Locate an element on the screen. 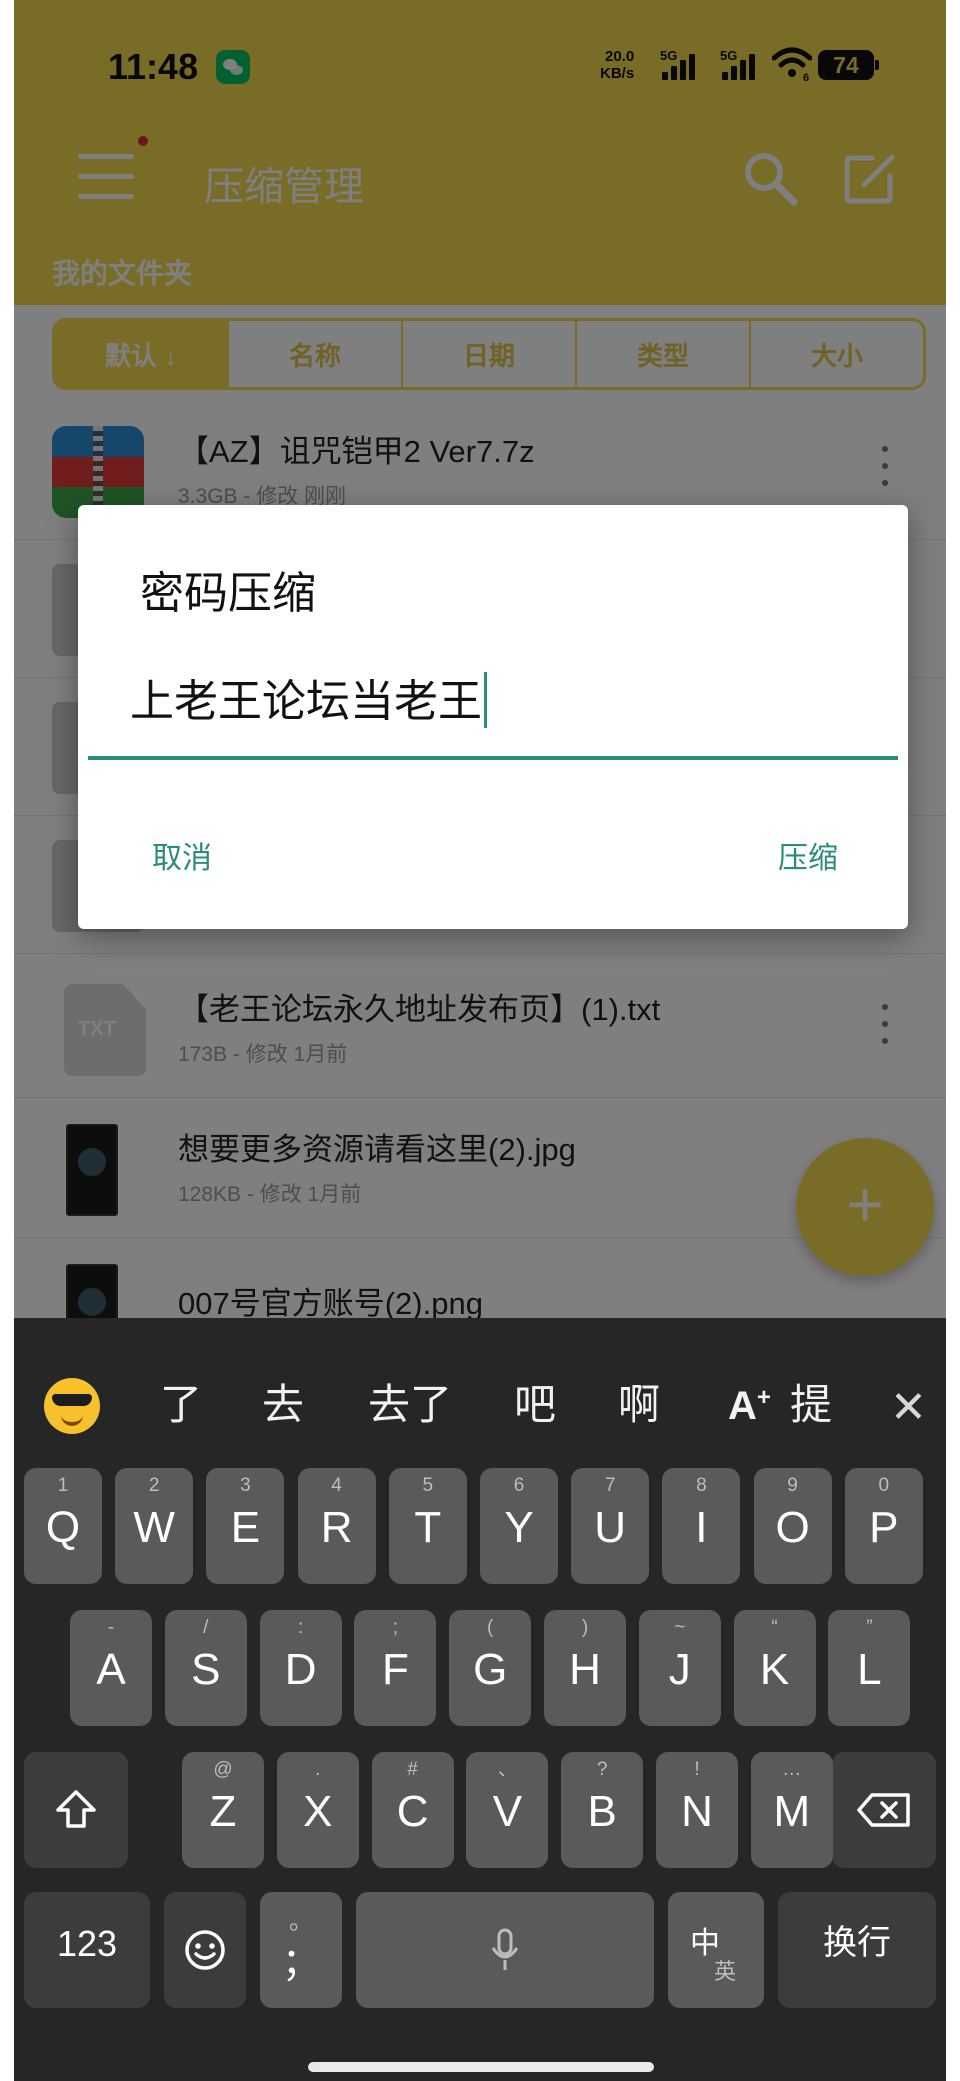  key-m: … M is located at coordinates (791, 1810).